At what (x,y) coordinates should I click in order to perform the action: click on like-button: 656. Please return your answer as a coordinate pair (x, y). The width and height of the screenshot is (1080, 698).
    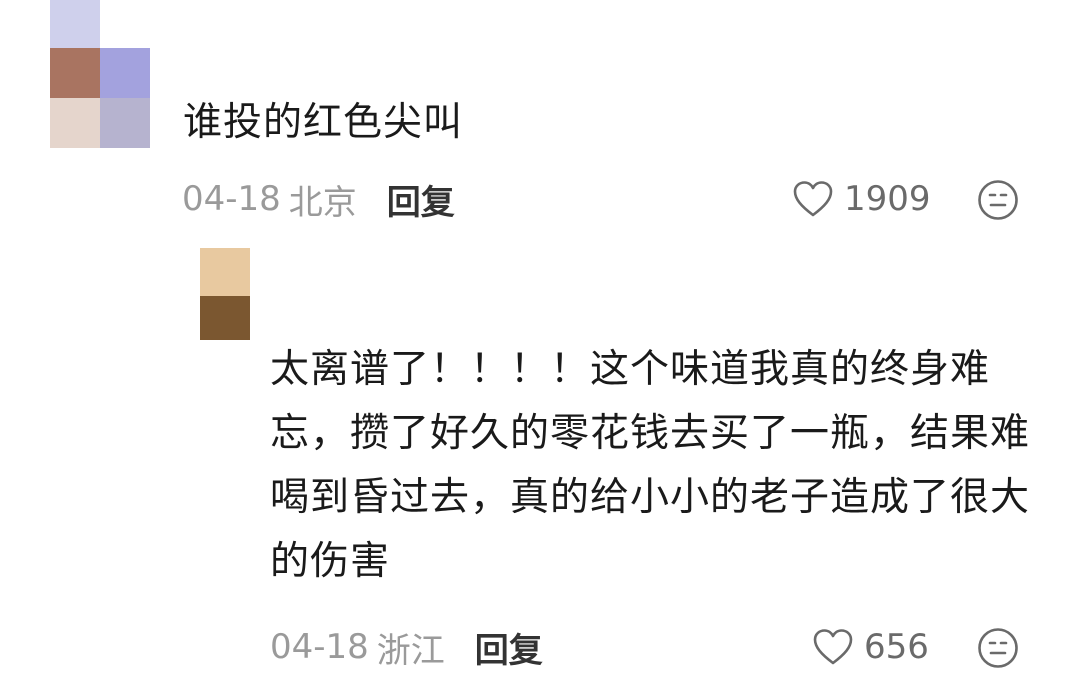
    Looking at the image, I should click on (870, 647).